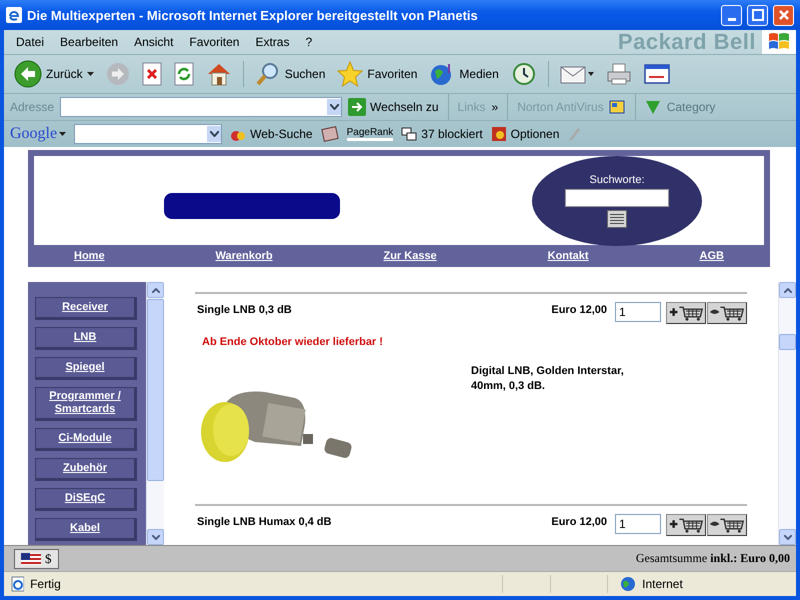  I want to click on nav-link: AGB, so click(712, 256).